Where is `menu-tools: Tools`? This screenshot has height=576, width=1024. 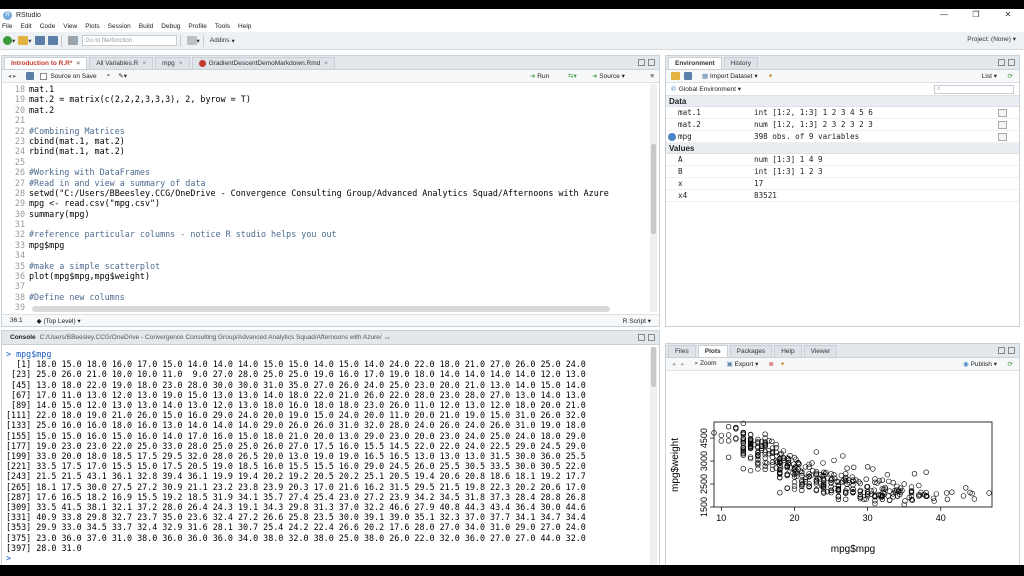 menu-tools: Tools is located at coordinates (222, 26).